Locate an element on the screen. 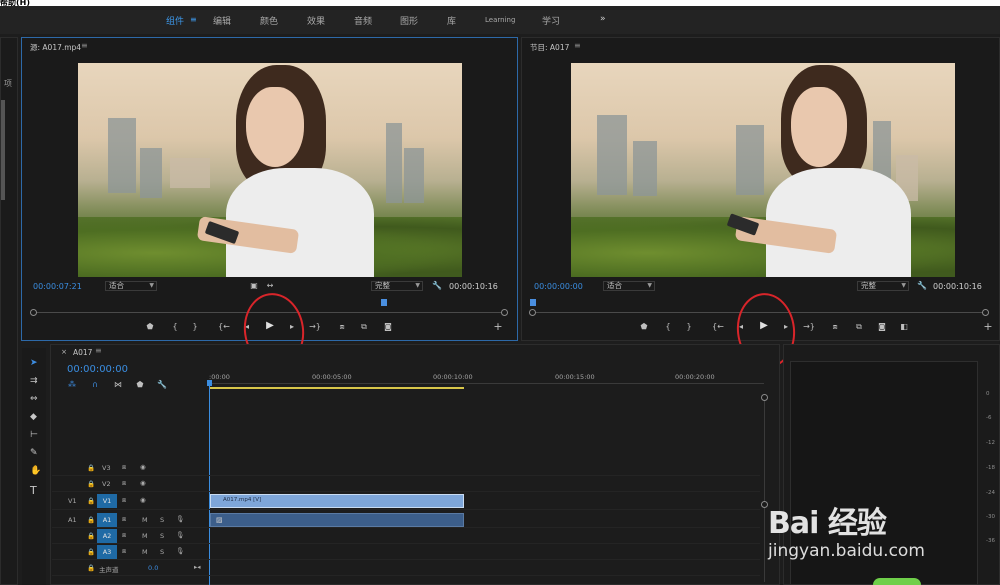  source-scrub-end-knob is located at coordinates (504, 312).